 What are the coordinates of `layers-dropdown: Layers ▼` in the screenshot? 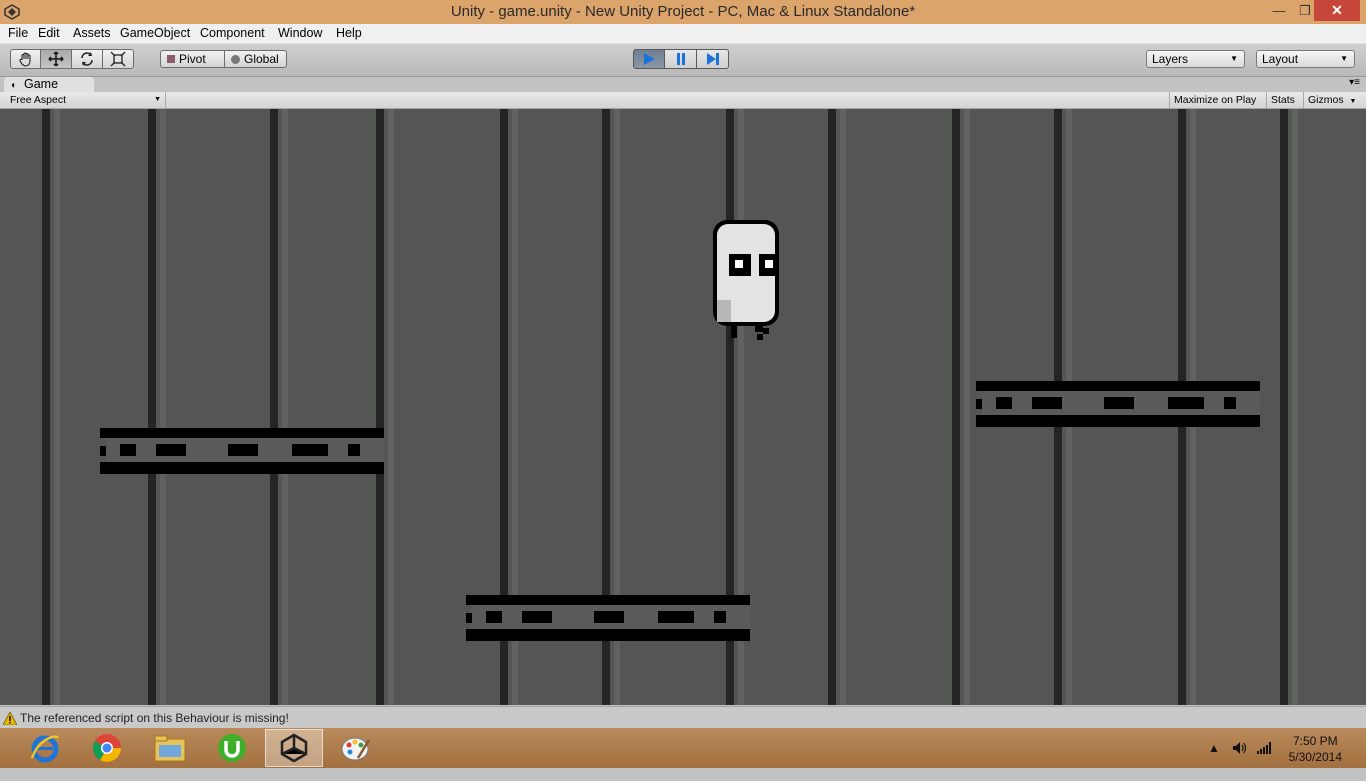 It's located at (1195, 59).